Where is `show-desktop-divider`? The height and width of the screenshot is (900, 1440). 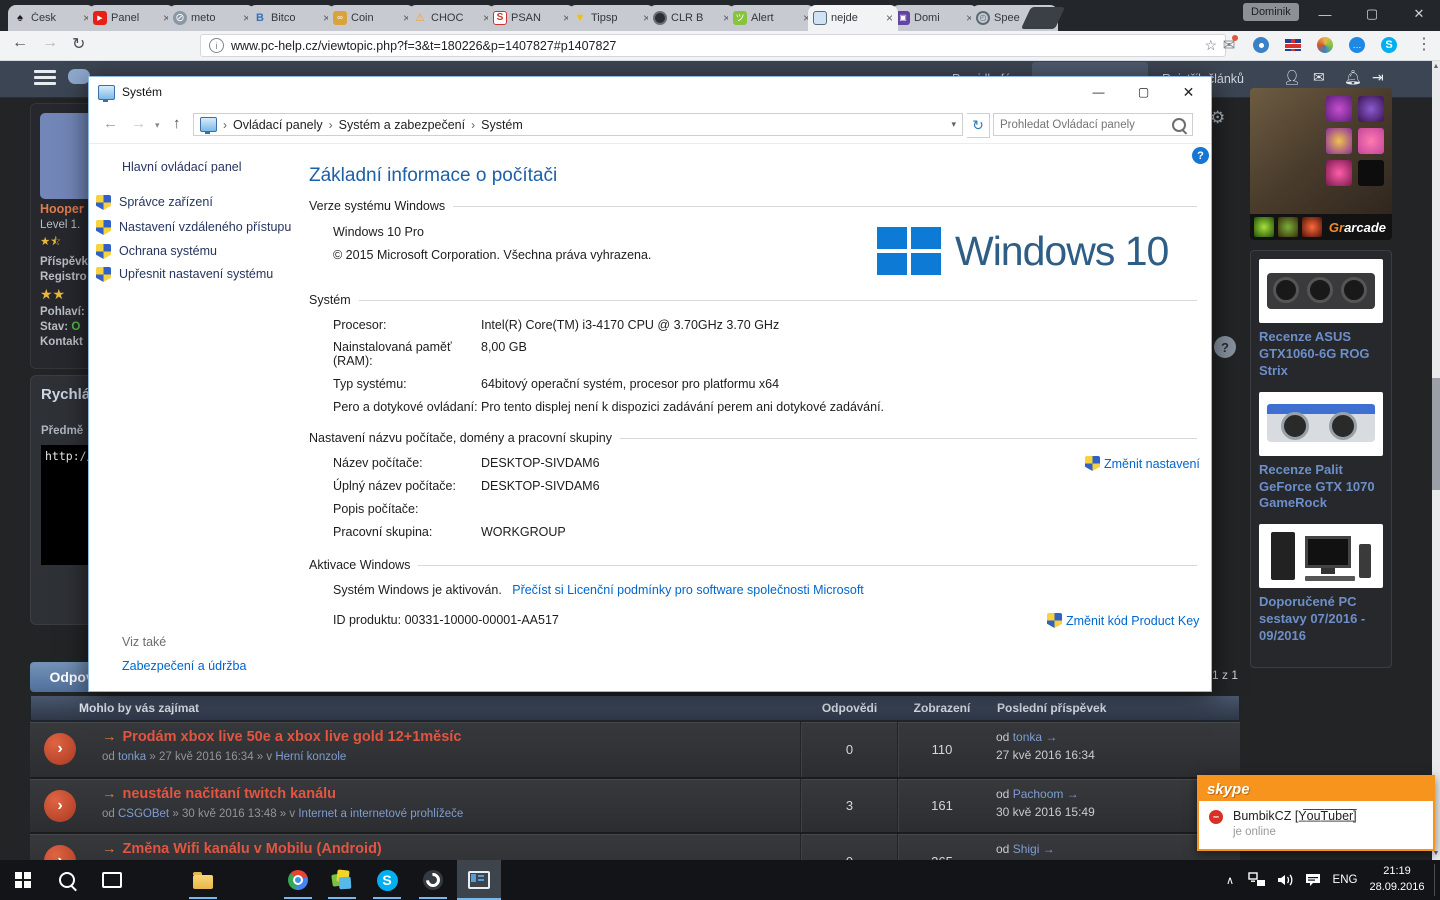
show-desktop-divider is located at coordinates (1434, 880).